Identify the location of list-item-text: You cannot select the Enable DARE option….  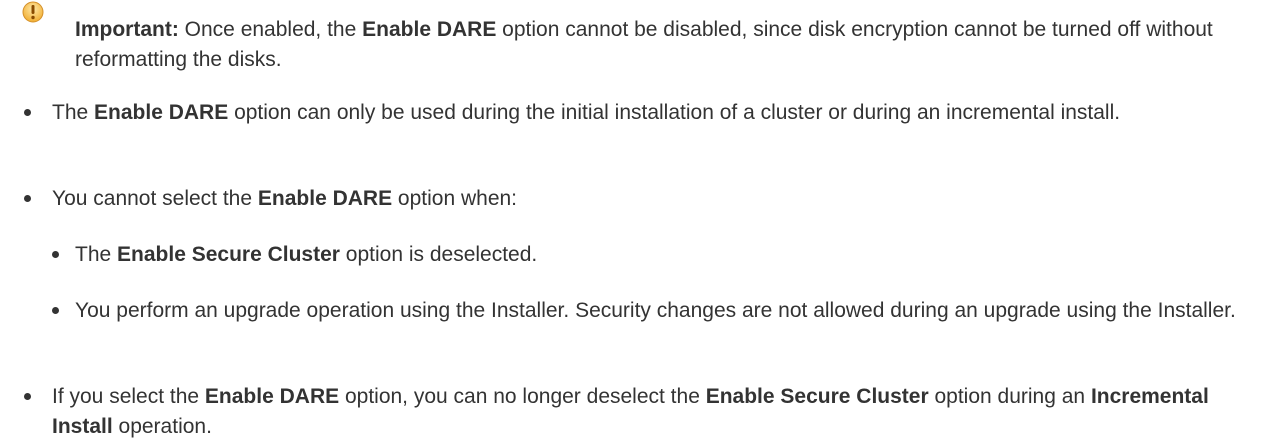
(652, 199).